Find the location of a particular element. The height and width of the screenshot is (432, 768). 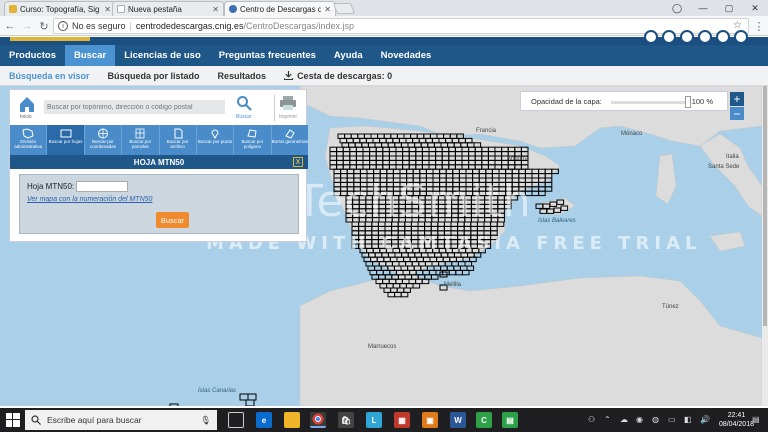

tray-people-icon: ⚇ is located at coordinates (591, 419).